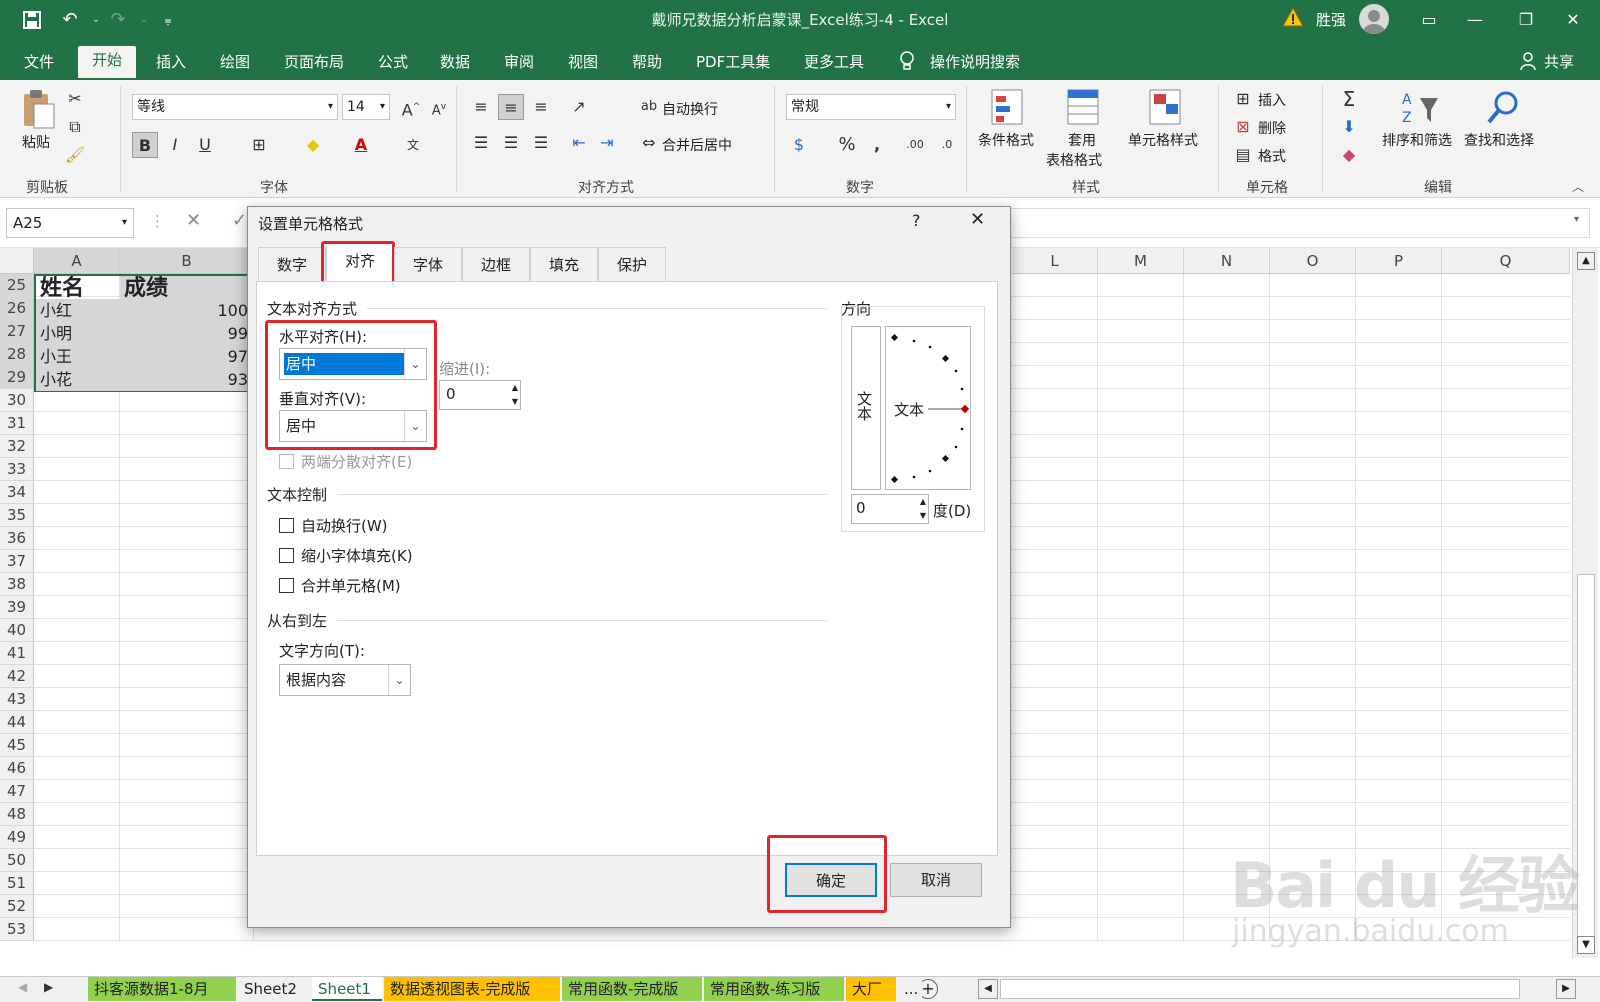 The height and width of the screenshot is (1002, 1600). What do you see at coordinates (1566, 989) in the screenshot?
I see `hscroll-right-icon: ▶` at bounding box center [1566, 989].